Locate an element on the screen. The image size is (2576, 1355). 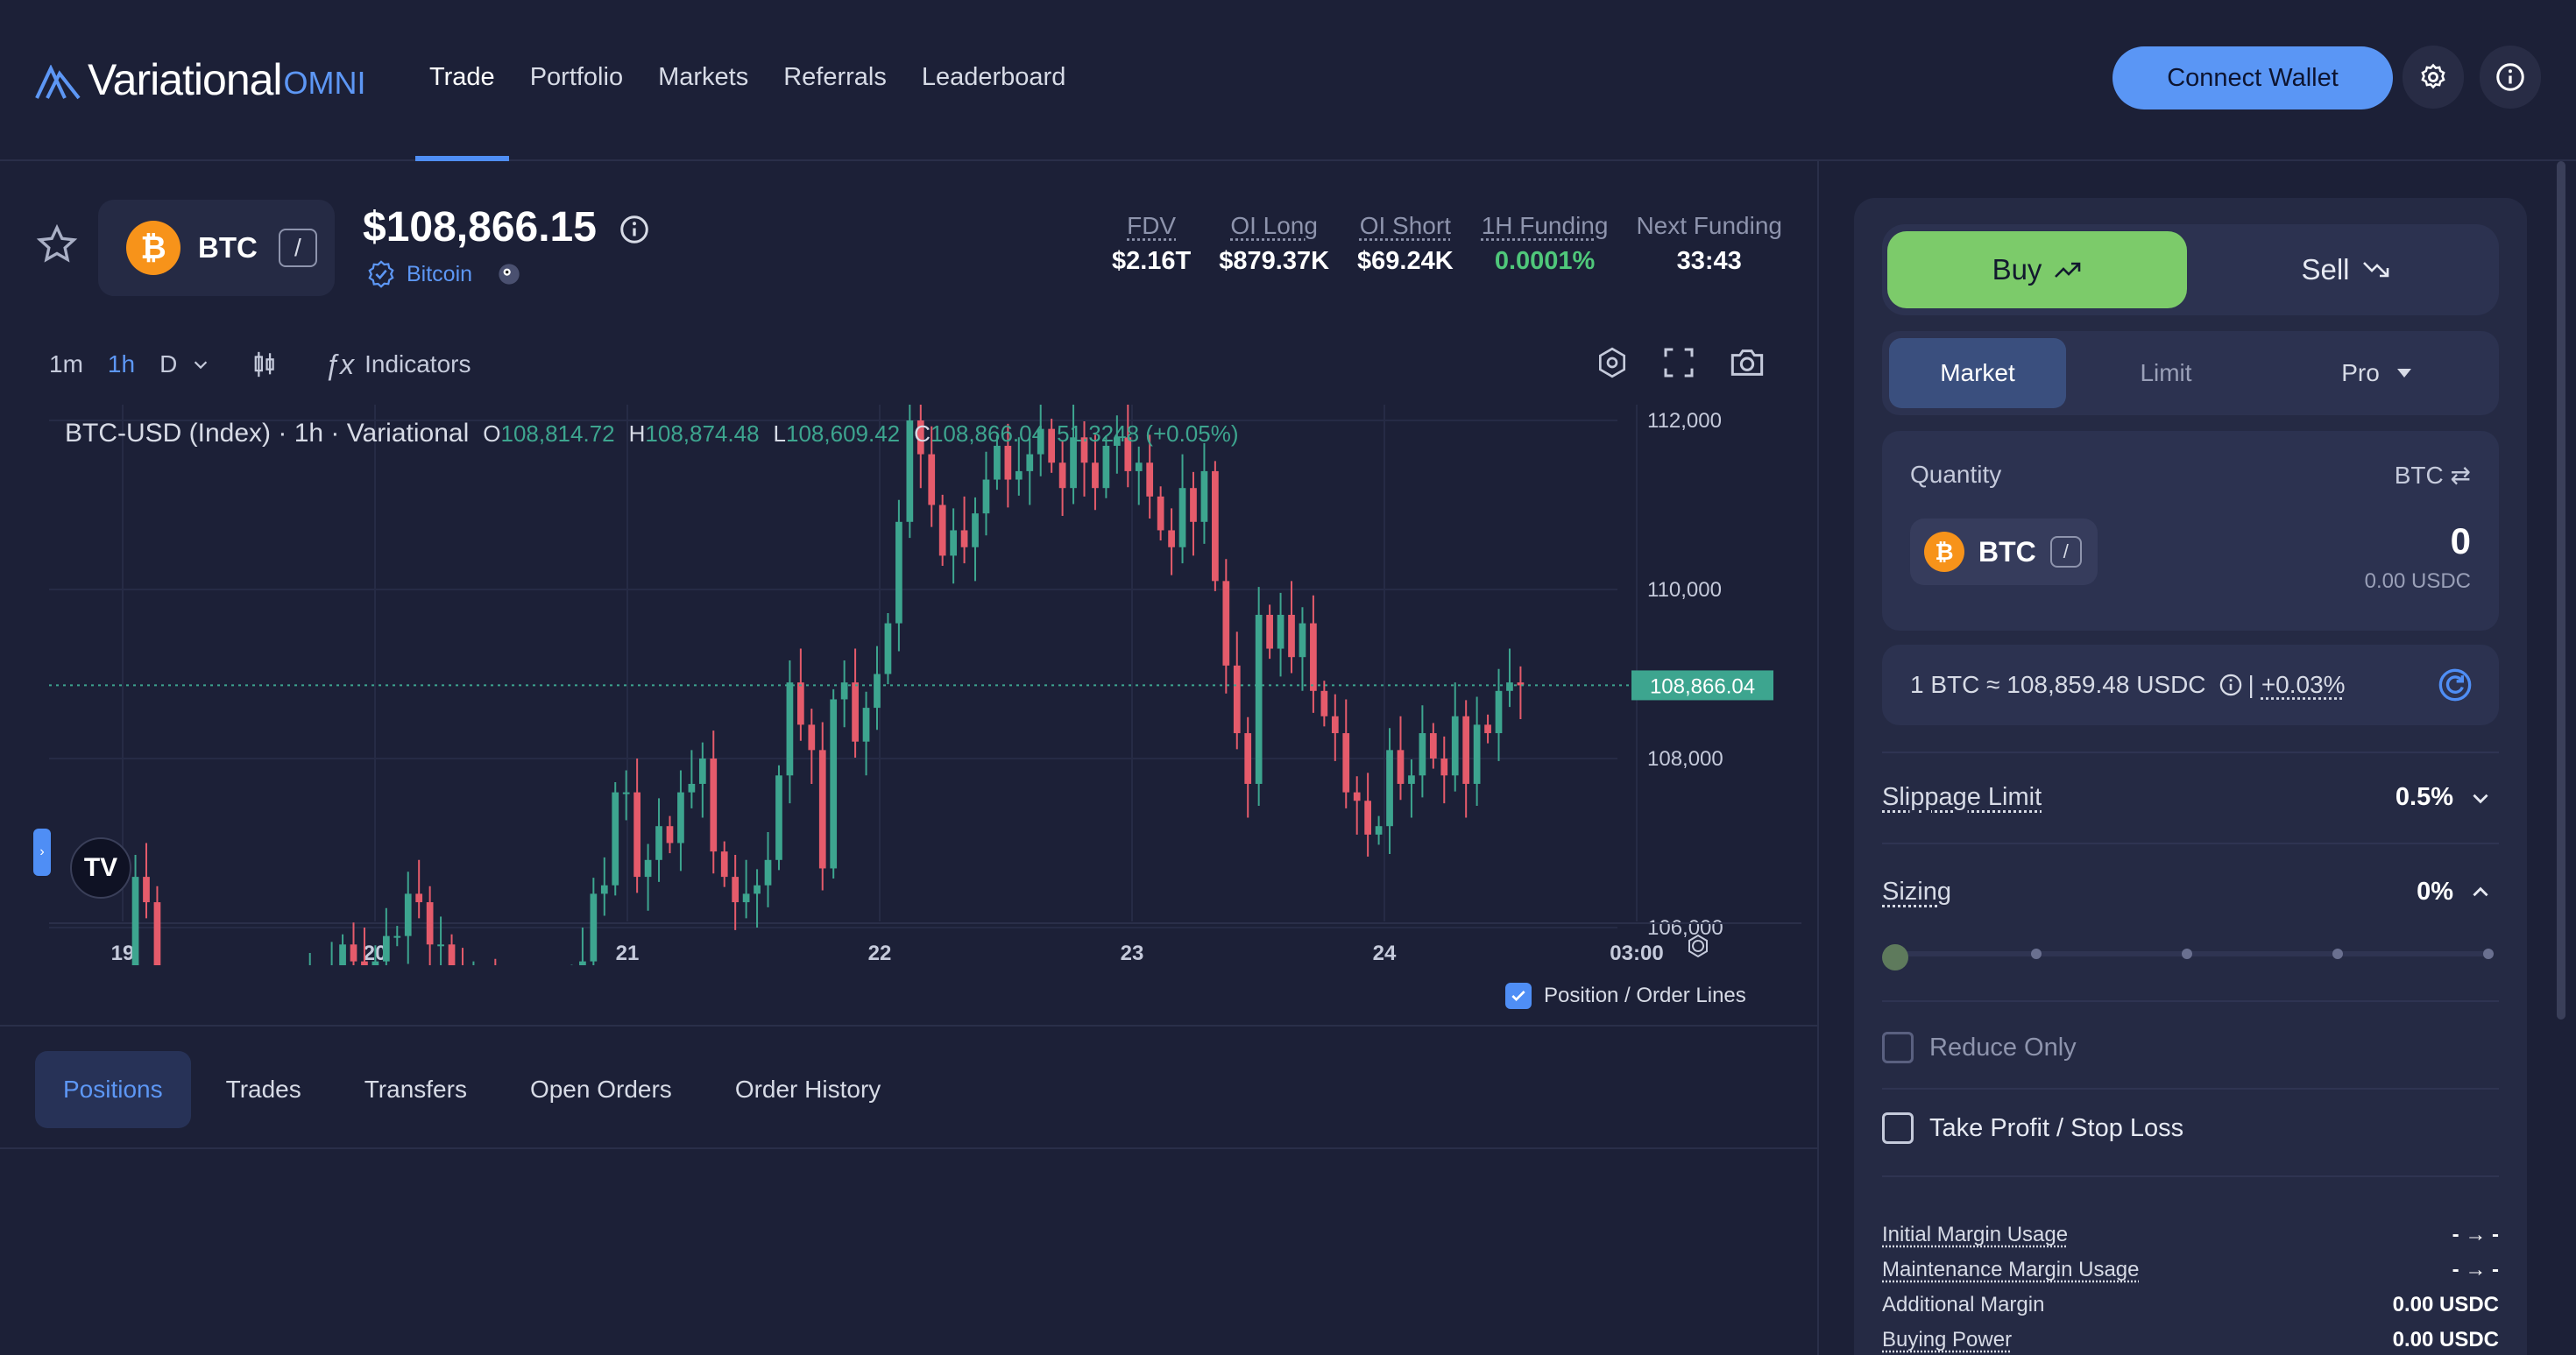
quantity-input: 0 is located at coordinates (2461, 541).